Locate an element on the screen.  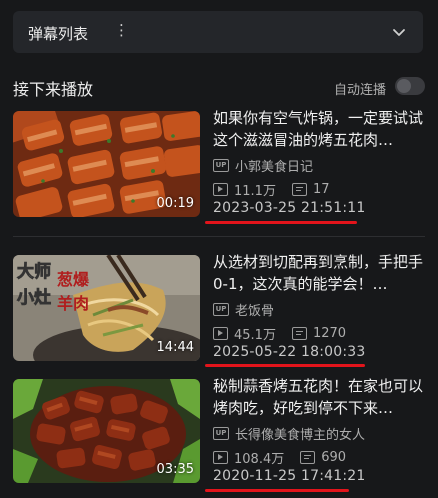
autoplay-toggle is located at coordinates (410, 86).